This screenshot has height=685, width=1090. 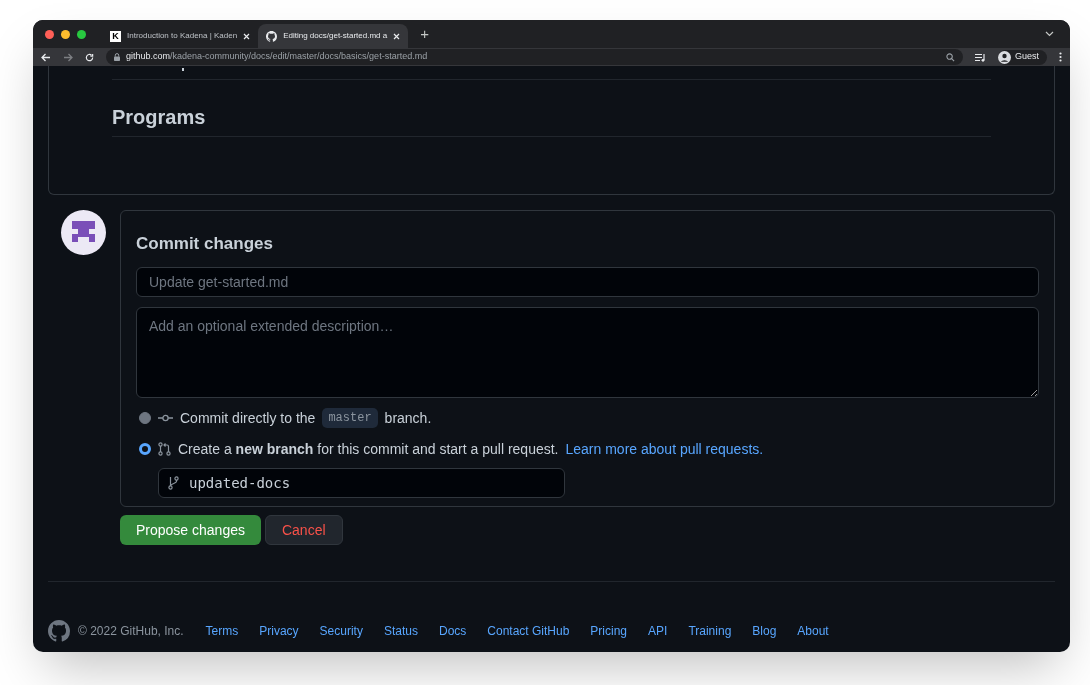 I want to click on back-arrow-icon, so click(x=46, y=57).